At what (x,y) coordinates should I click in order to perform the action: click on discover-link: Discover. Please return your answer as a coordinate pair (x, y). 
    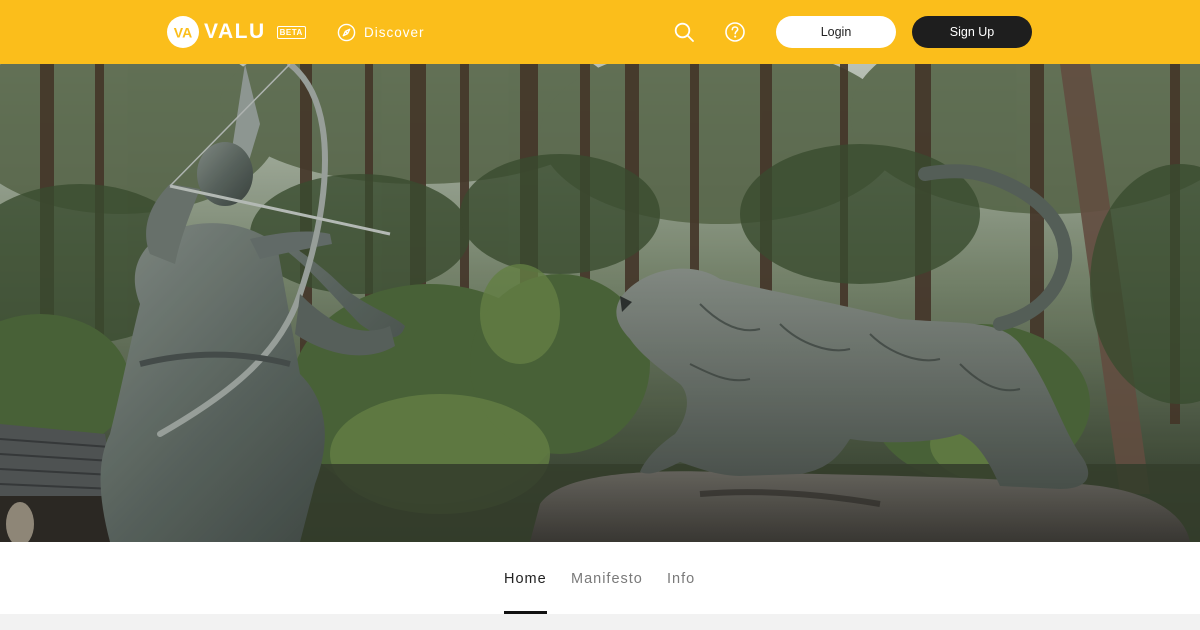
    Looking at the image, I should click on (381, 32).